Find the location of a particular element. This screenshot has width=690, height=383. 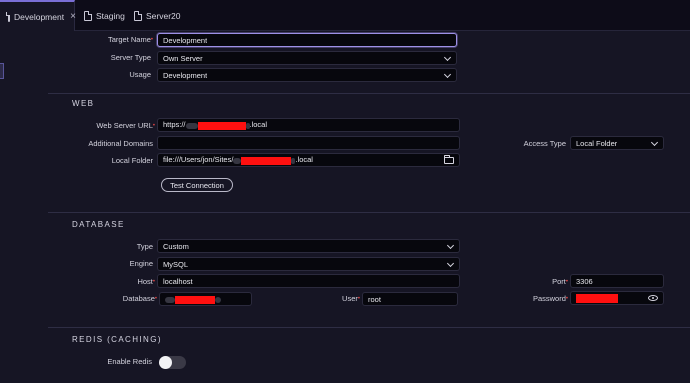

db-password-input is located at coordinates (617, 298).